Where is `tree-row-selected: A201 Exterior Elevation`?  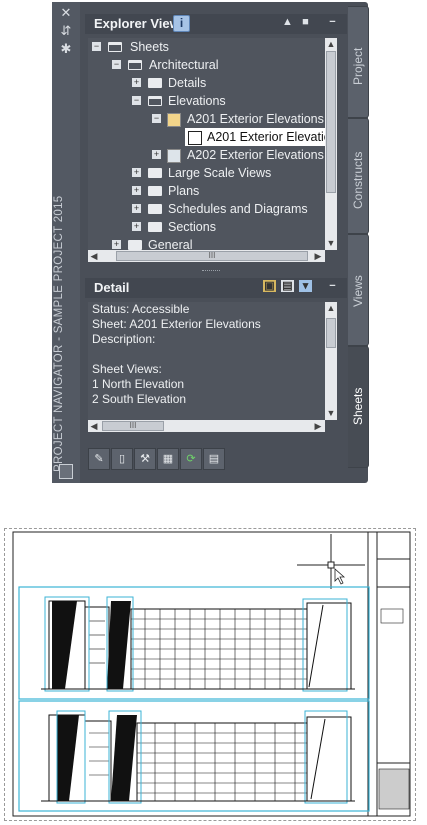
tree-row-selected: A201 Exterior Elevation is located at coordinates (255, 137).